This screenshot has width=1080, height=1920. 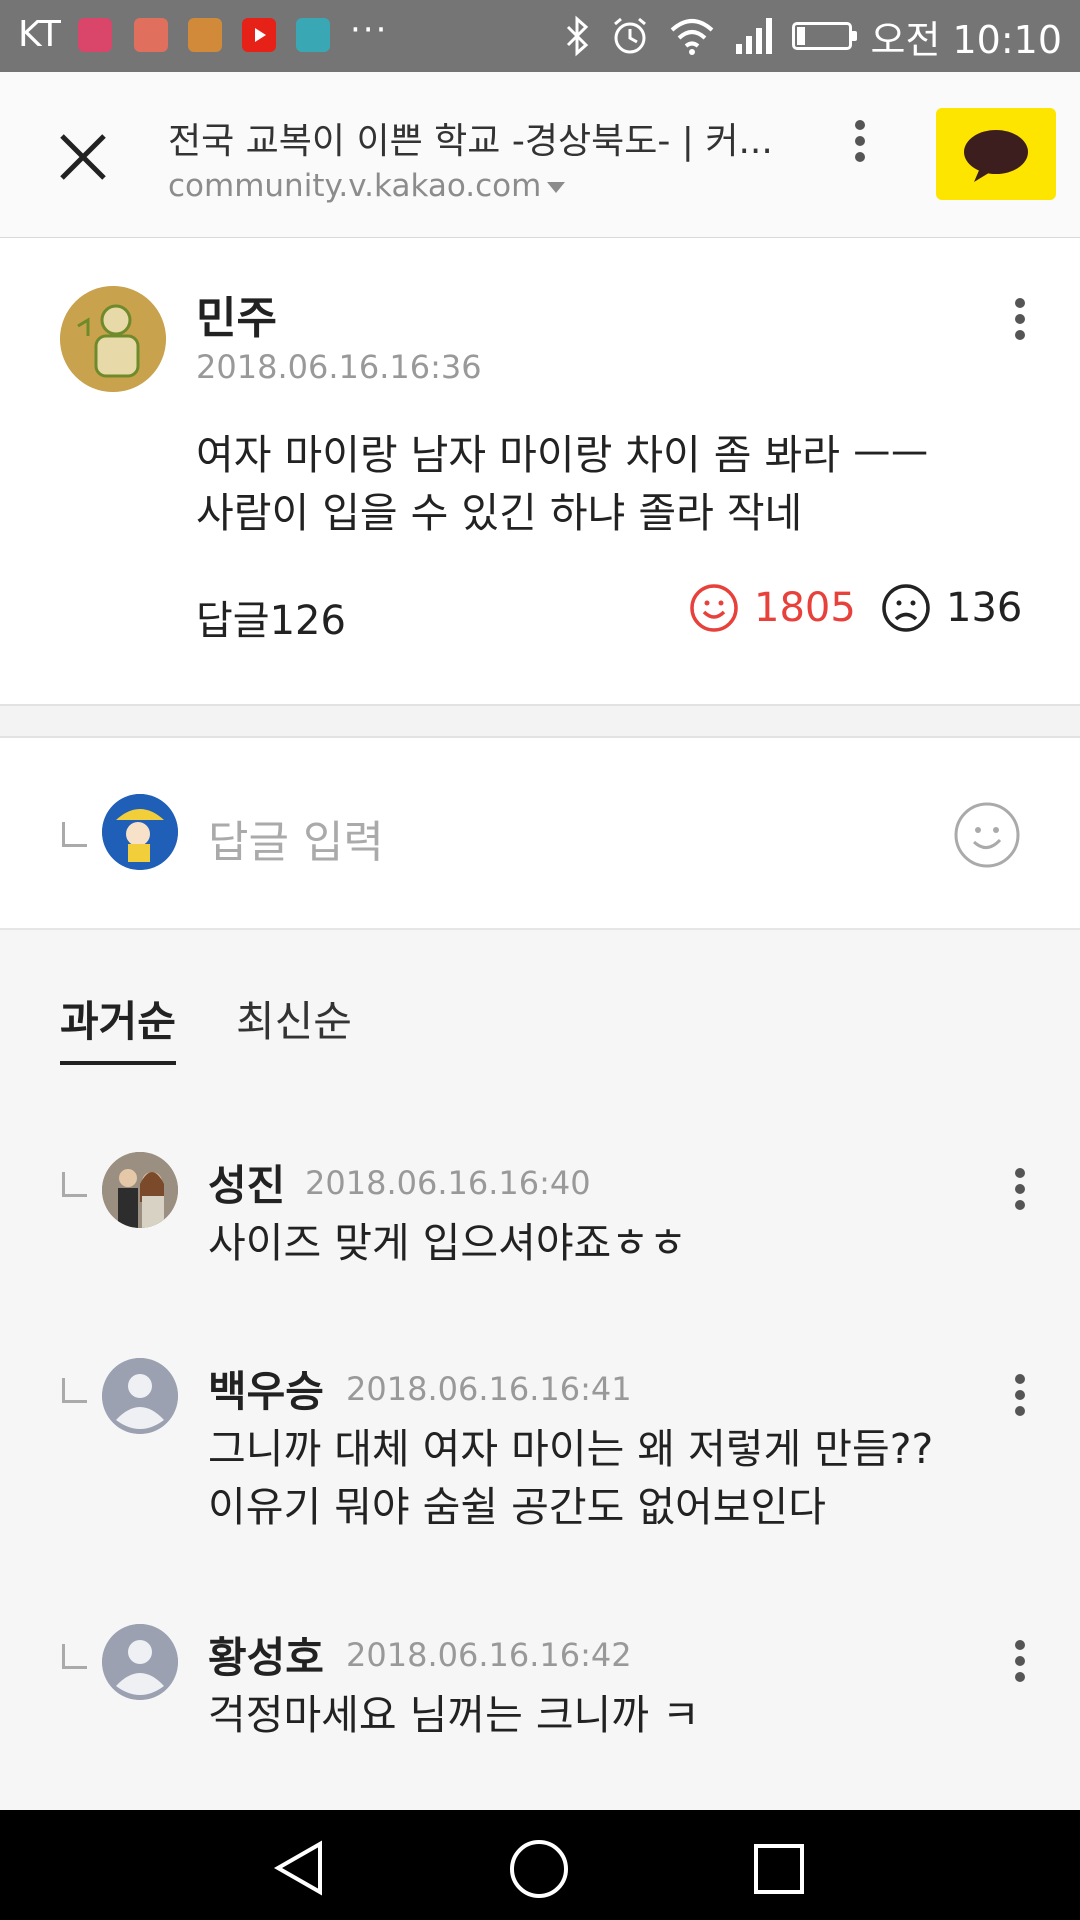 I want to click on sort-oldest-tab: 과거순, so click(x=118, y=1026).